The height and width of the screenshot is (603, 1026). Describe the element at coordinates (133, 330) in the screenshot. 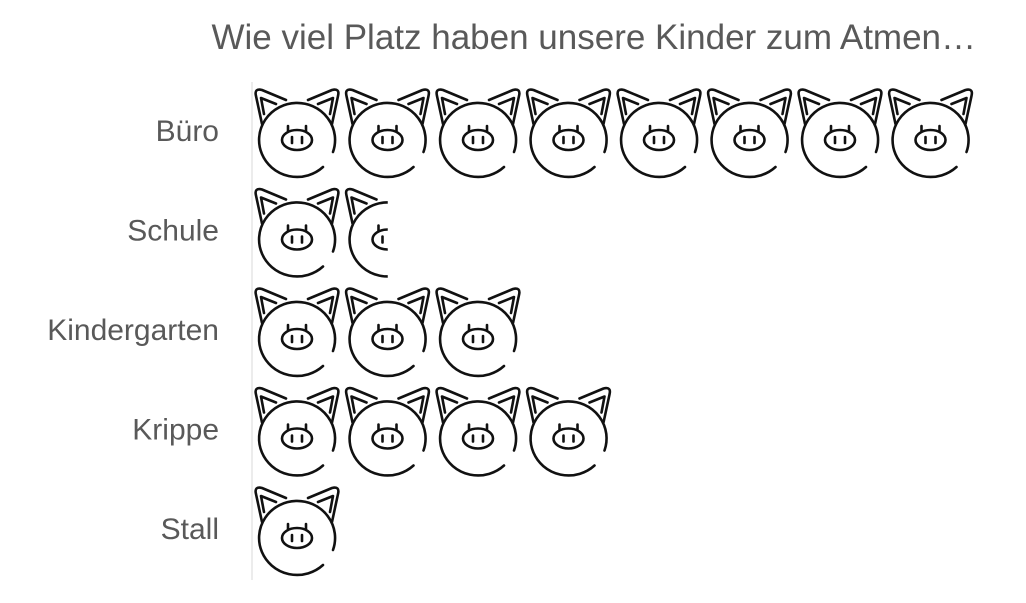

I see `category-label: Kindergarten` at that location.